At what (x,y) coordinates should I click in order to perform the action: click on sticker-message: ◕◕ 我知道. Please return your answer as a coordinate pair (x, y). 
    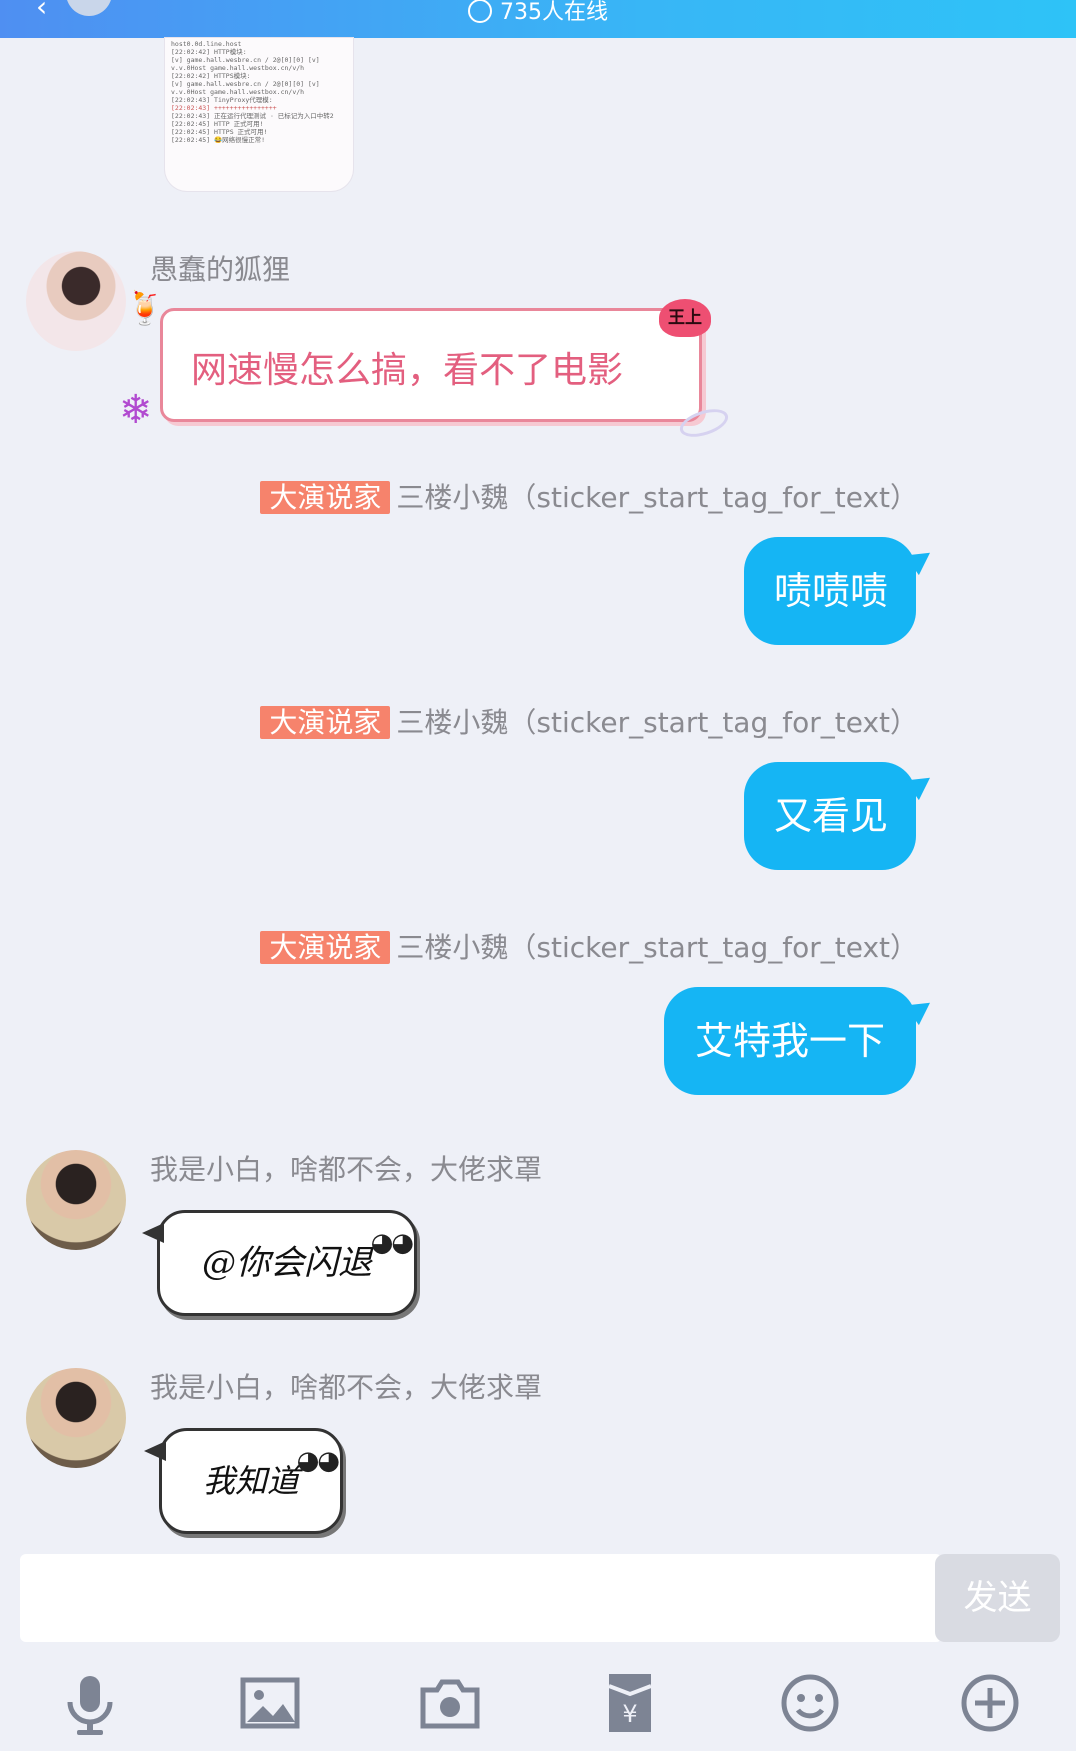
    Looking at the image, I should click on (243, 1481).